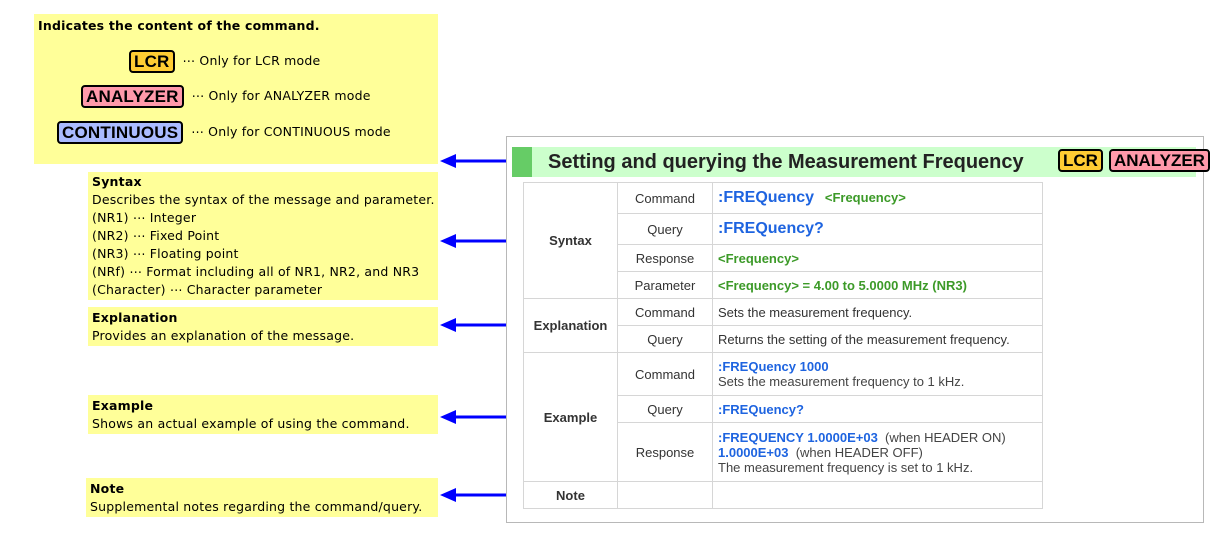 The height and width of the screenshot is (539, 1221). I want to click on doc-title-tags: LCR ANALYZER, so click(1134, 160).